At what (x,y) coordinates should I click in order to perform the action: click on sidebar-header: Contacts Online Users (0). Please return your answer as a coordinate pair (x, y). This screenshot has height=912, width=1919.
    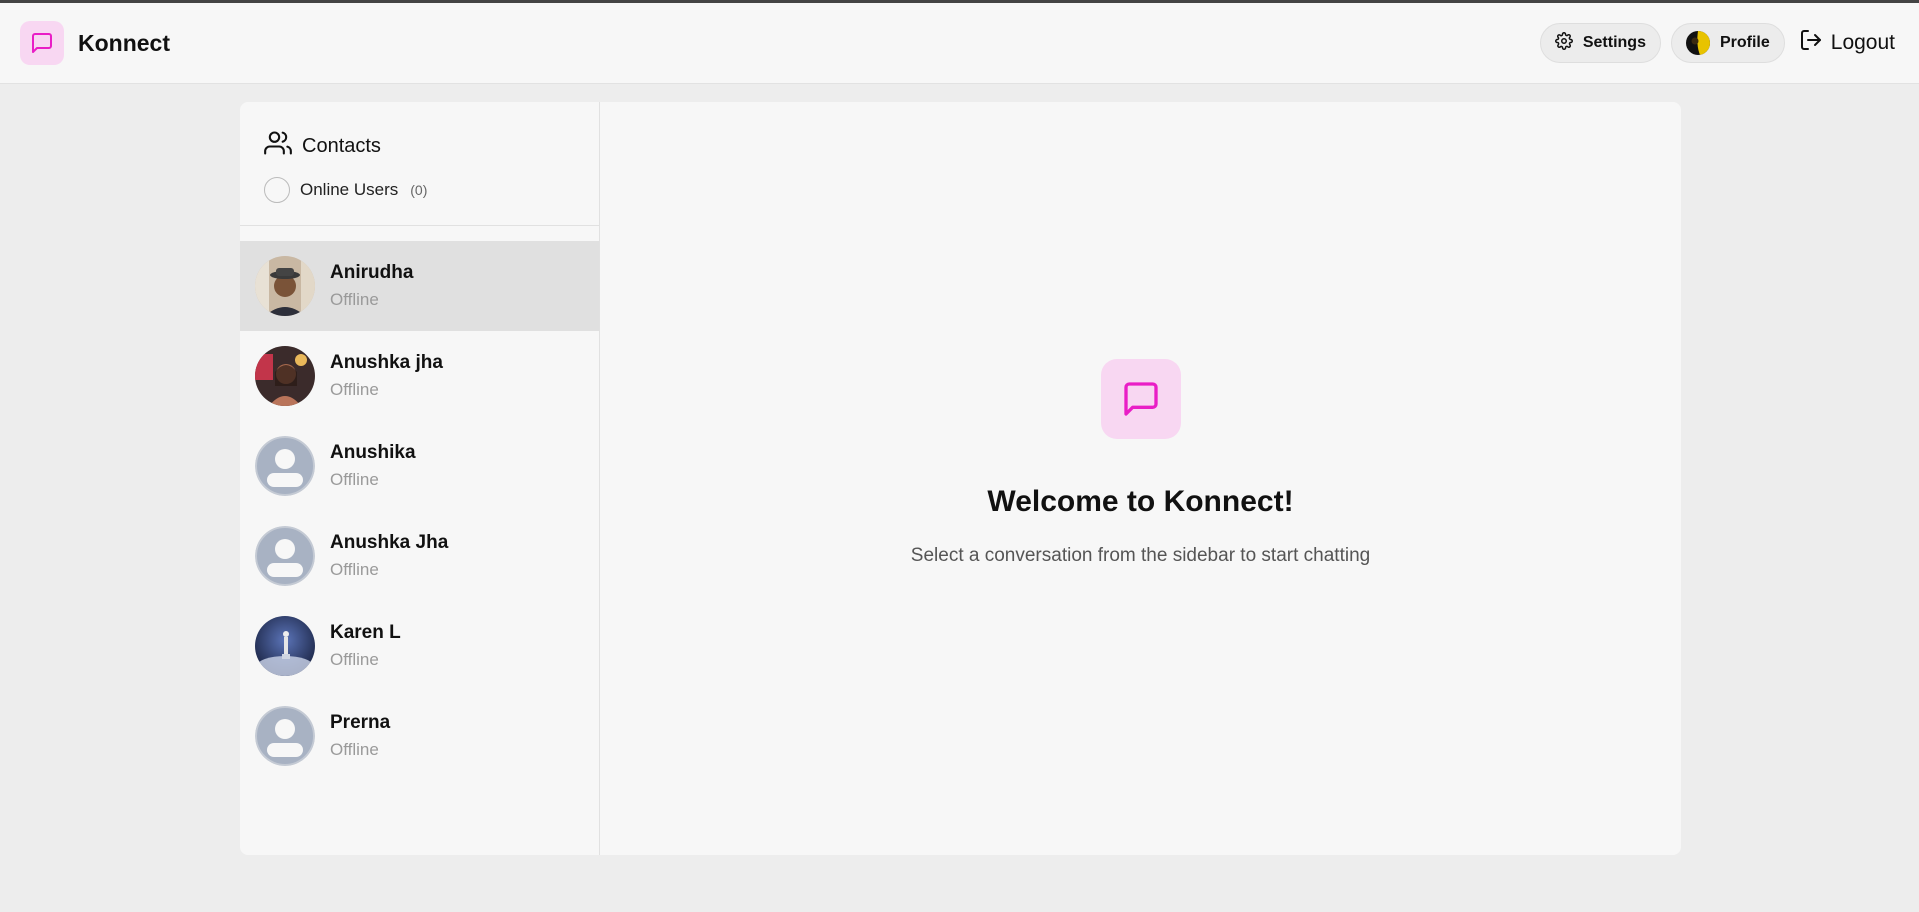
    Looking at the image, I should click on (419, 164).